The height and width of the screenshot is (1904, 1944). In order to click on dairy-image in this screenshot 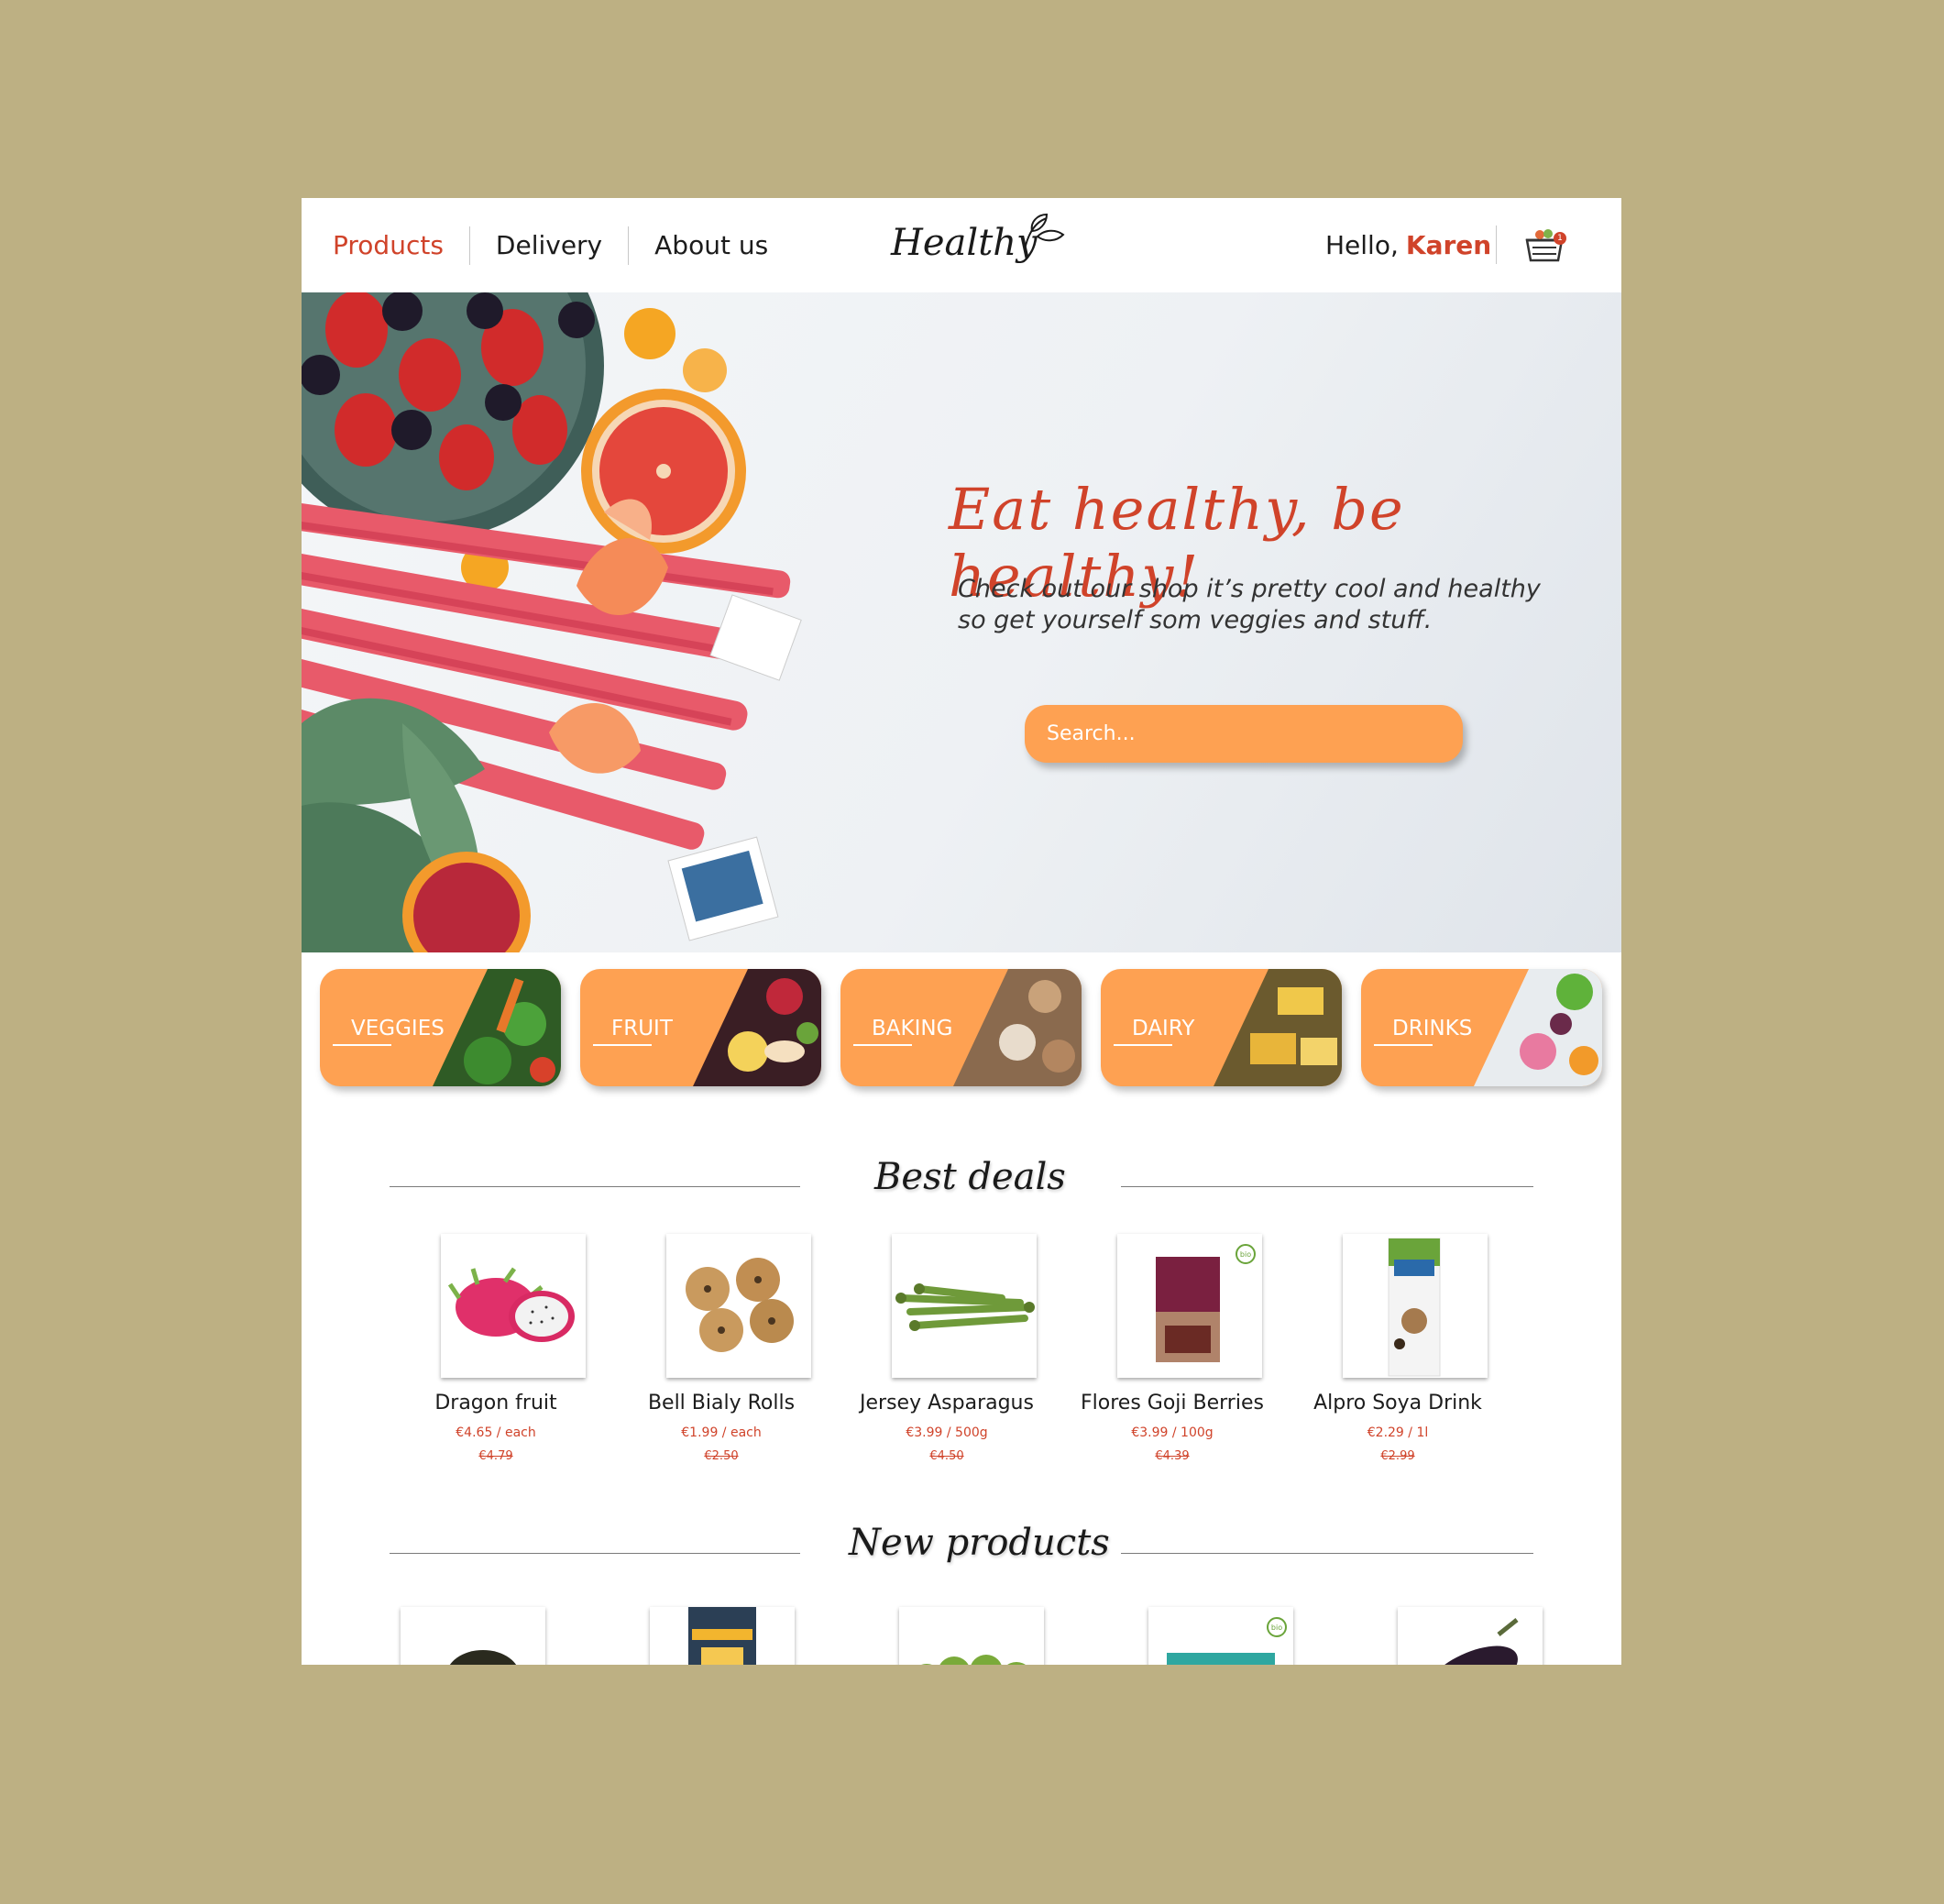, I will do `click(1278, 1027)`.